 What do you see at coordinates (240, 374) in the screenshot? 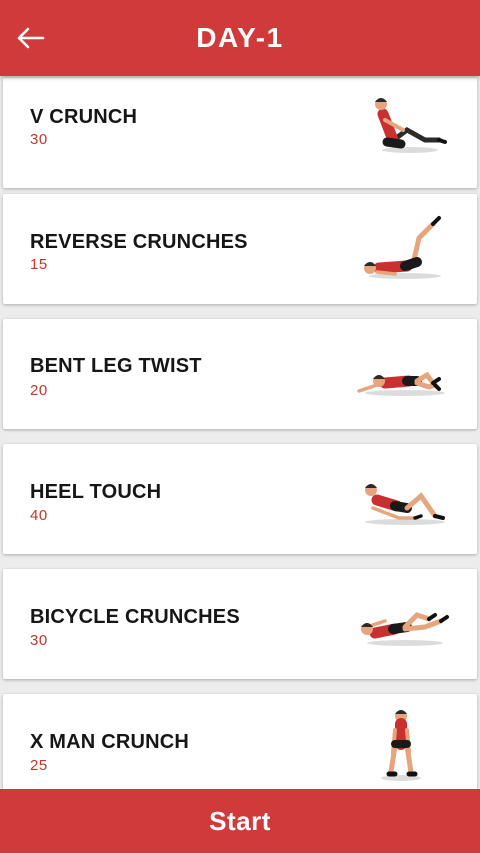
I see `exercise-card-bent-leg-twist: BENT LEG TWIST 20` at bounding box center [240, 374].